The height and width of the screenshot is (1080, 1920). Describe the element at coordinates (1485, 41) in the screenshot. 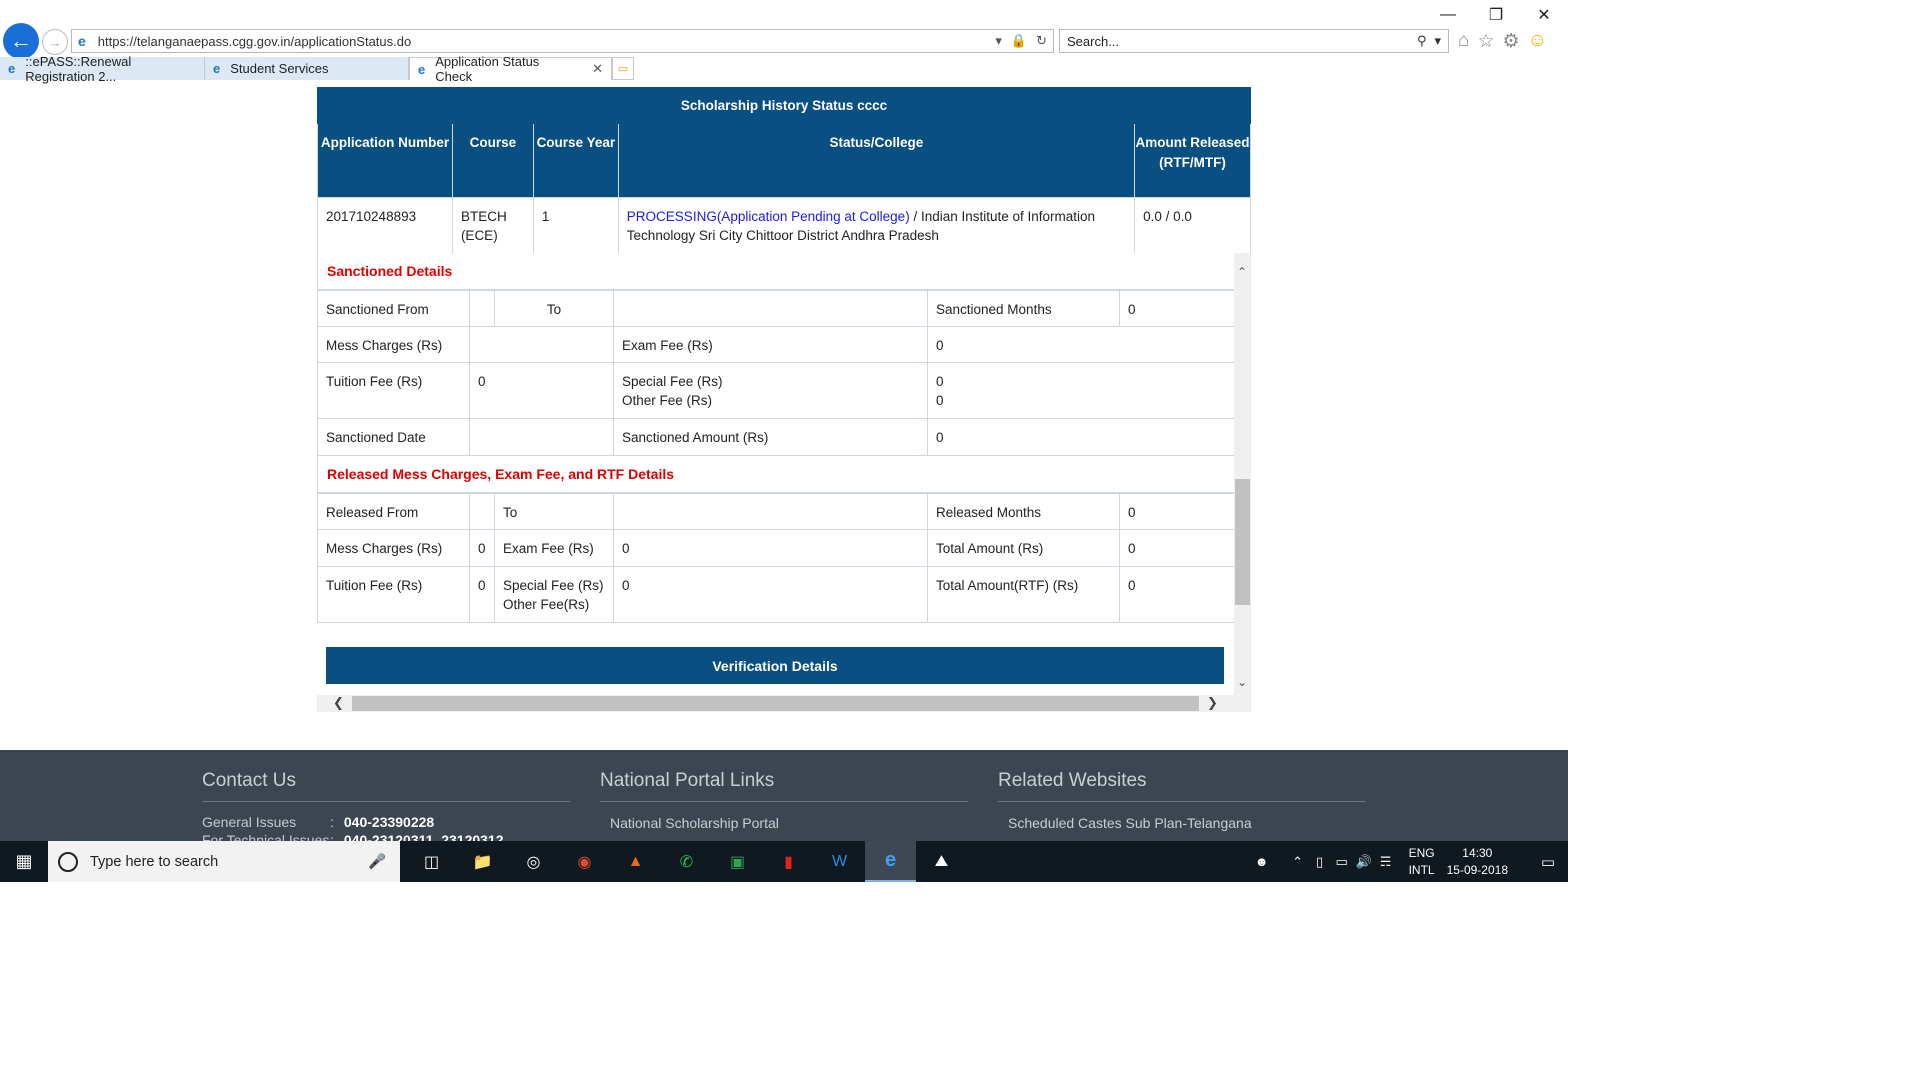

I see `favorites-star-icon: ☆` at that location.